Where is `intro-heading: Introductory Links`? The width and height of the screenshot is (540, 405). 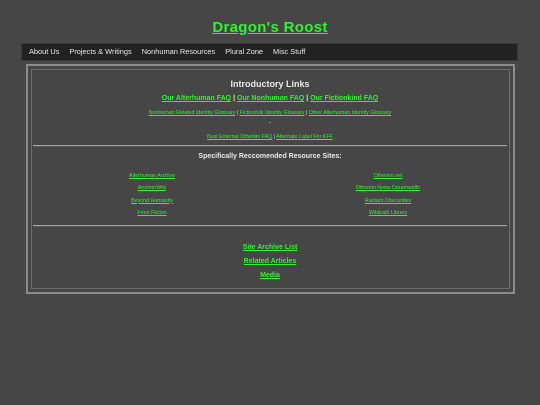 intro-heading: Introductory Links is located at coordinates (270, 84).